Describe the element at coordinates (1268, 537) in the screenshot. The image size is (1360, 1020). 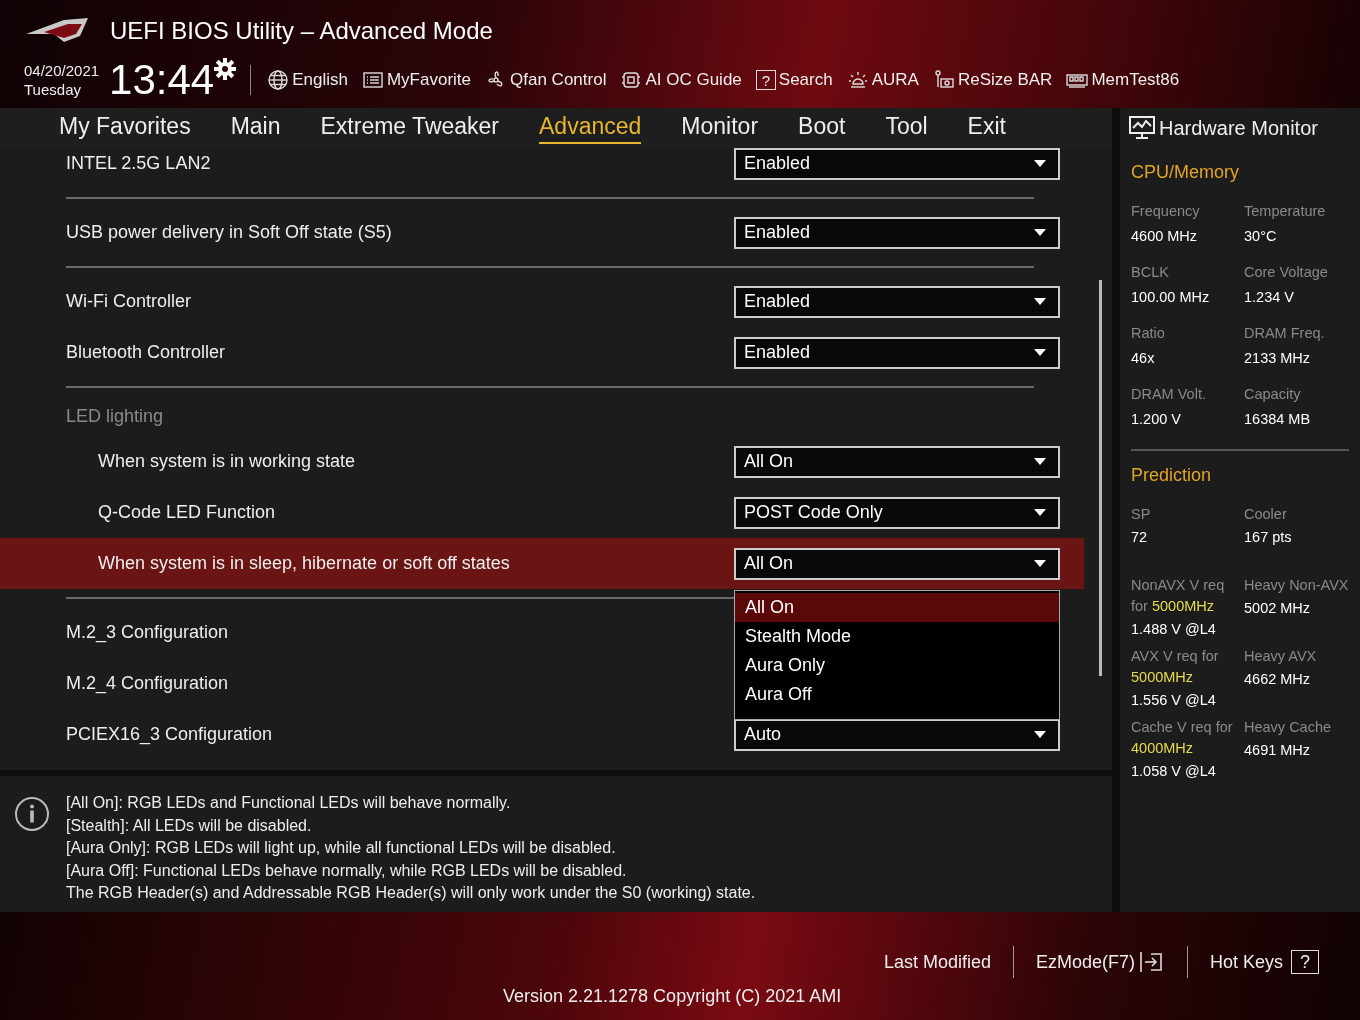
I see `stat-value: 167 pts` at that location.